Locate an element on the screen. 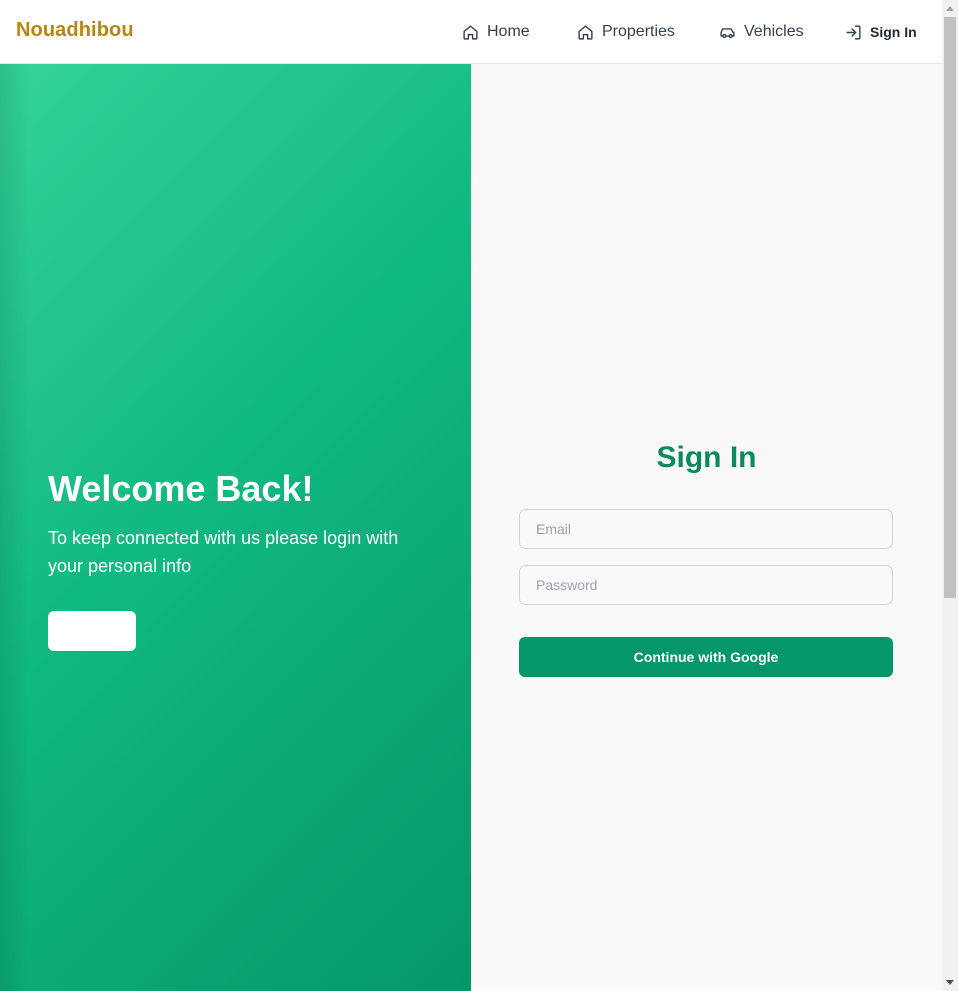  nav-item-label: Home is located at coordinates (508, 31).